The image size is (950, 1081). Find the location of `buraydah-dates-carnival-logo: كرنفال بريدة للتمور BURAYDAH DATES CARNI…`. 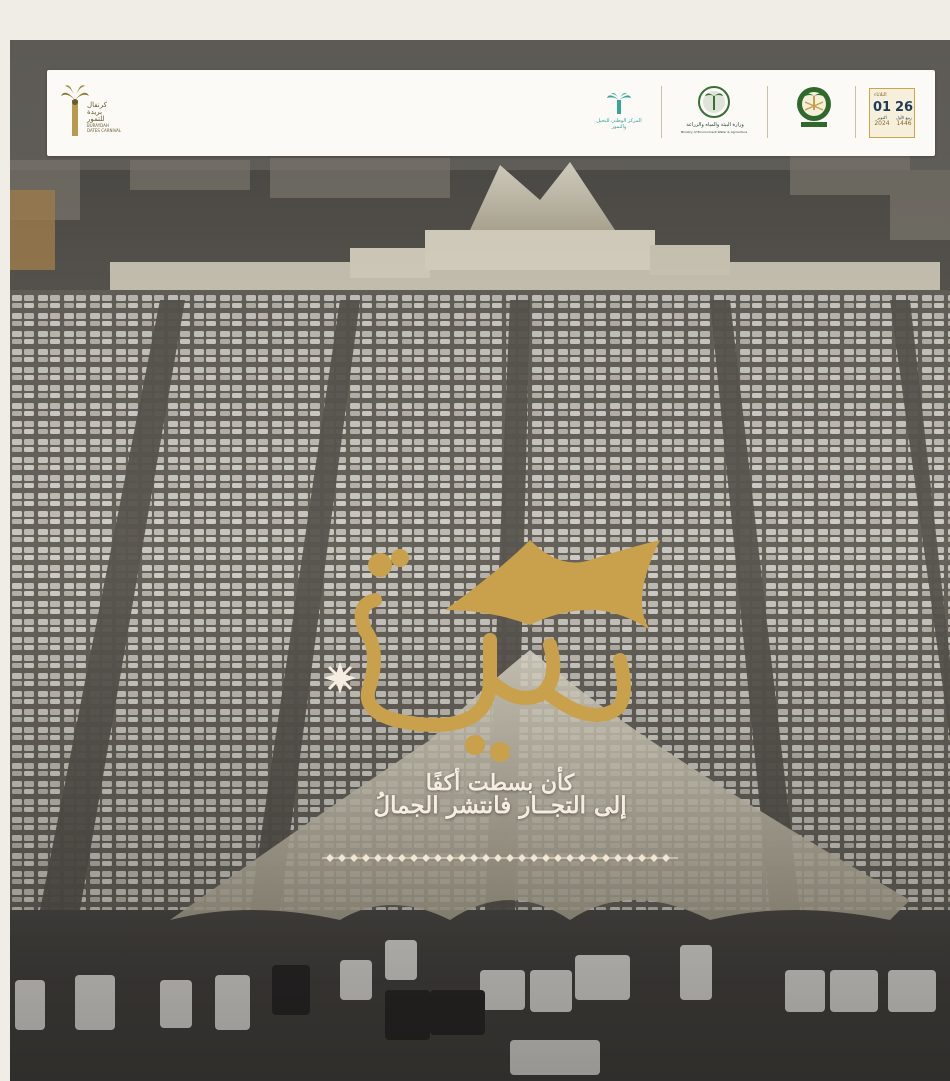

buraydah-dates-carnival-logo: كرنفال بريدة للتمور BURAYDAH DATES CARNI… is located at coordinates (96, 113).